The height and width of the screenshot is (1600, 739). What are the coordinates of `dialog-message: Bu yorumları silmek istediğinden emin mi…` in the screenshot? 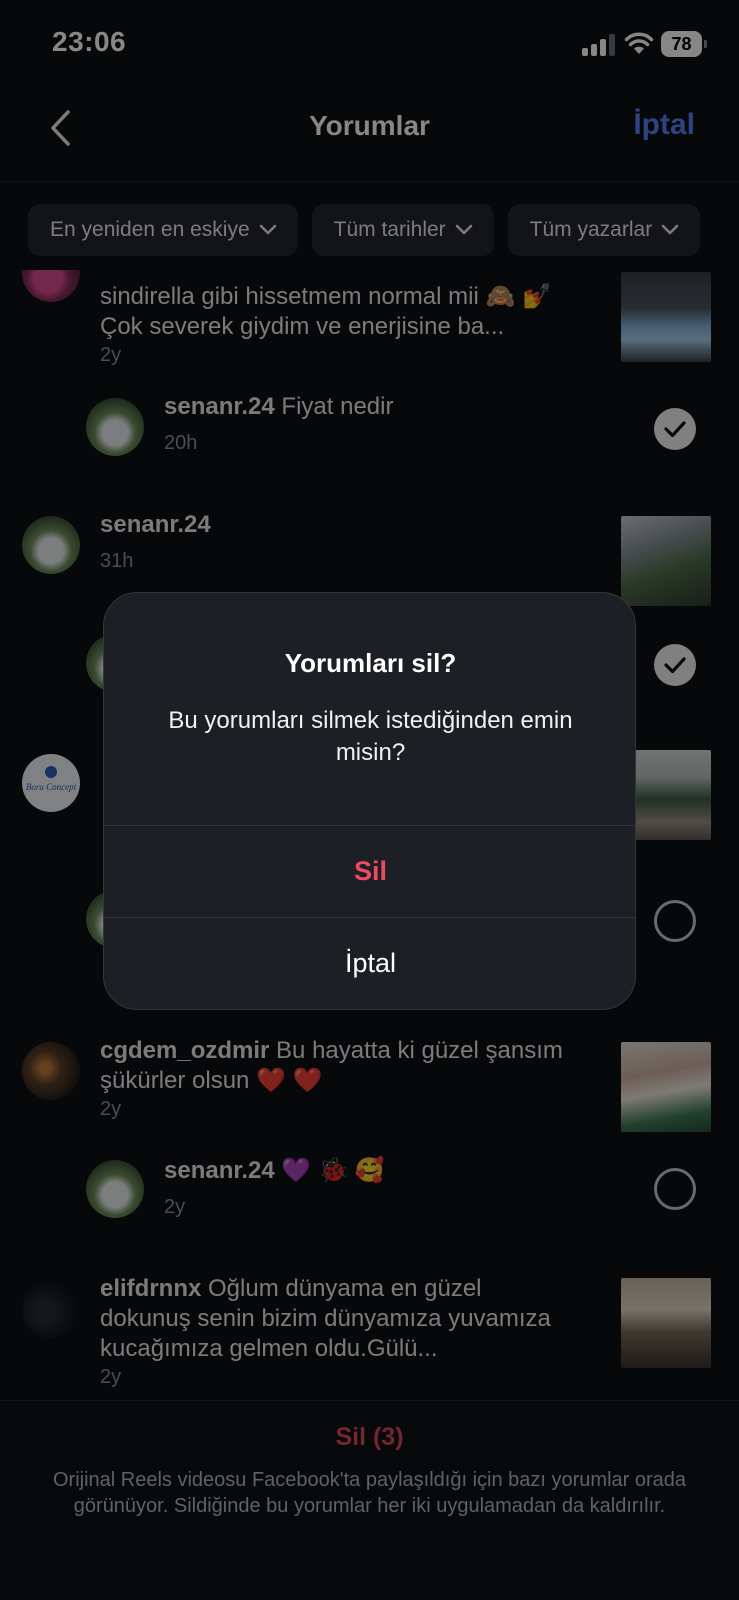 It's located at (370, 736).